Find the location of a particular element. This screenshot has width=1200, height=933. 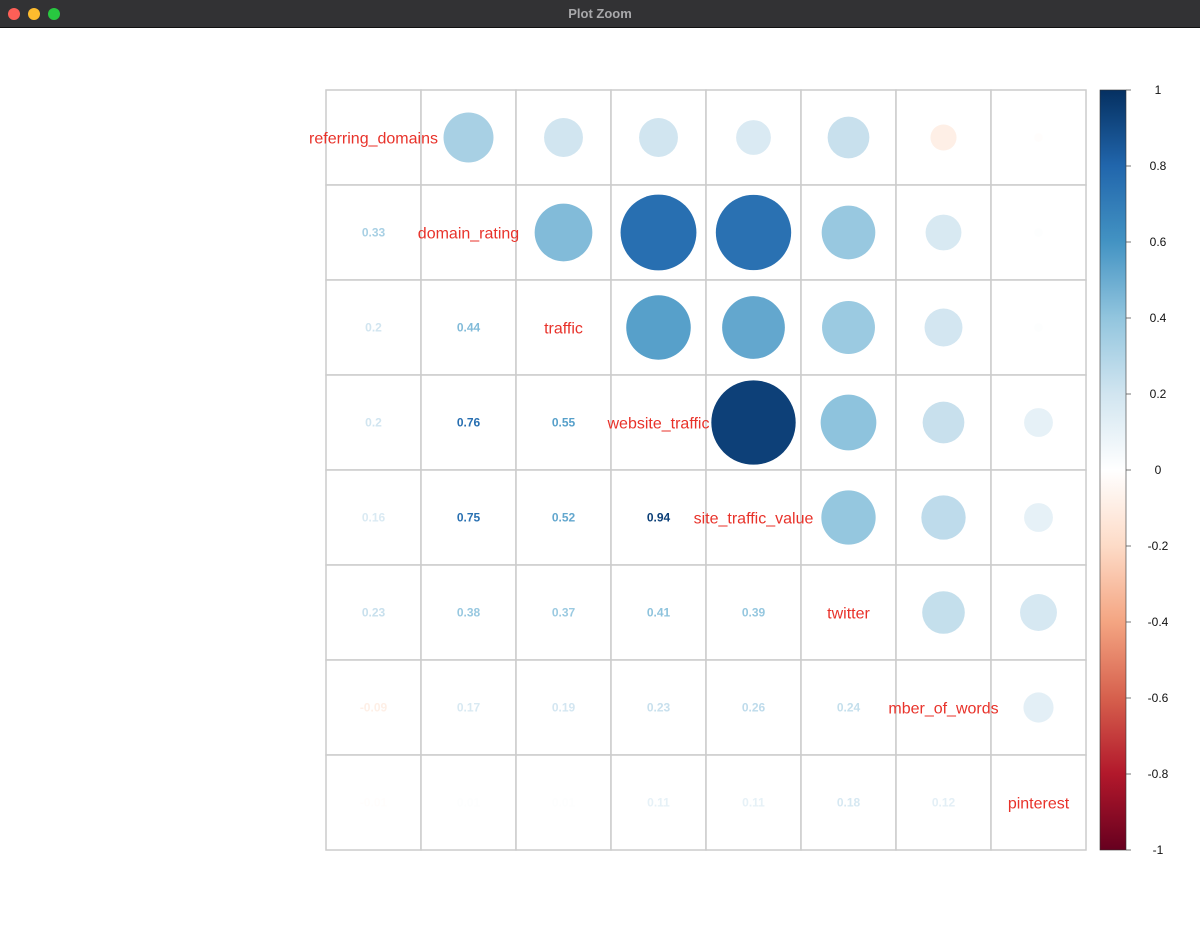

correlation-value: 0.39 is located at coordinates (754, 613).